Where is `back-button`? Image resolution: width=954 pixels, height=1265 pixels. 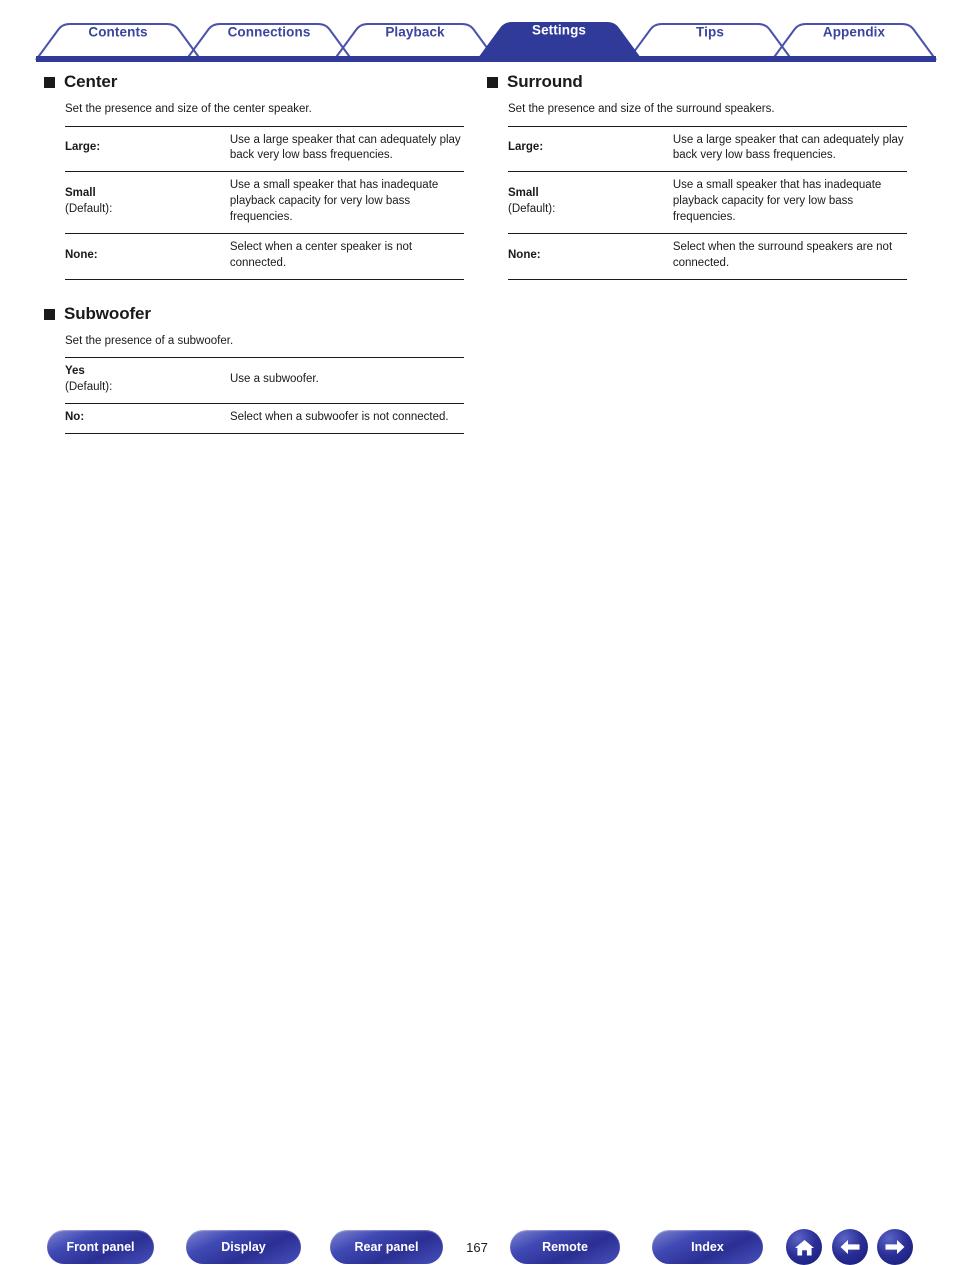
back-button is located at coordinates (850, 1247).